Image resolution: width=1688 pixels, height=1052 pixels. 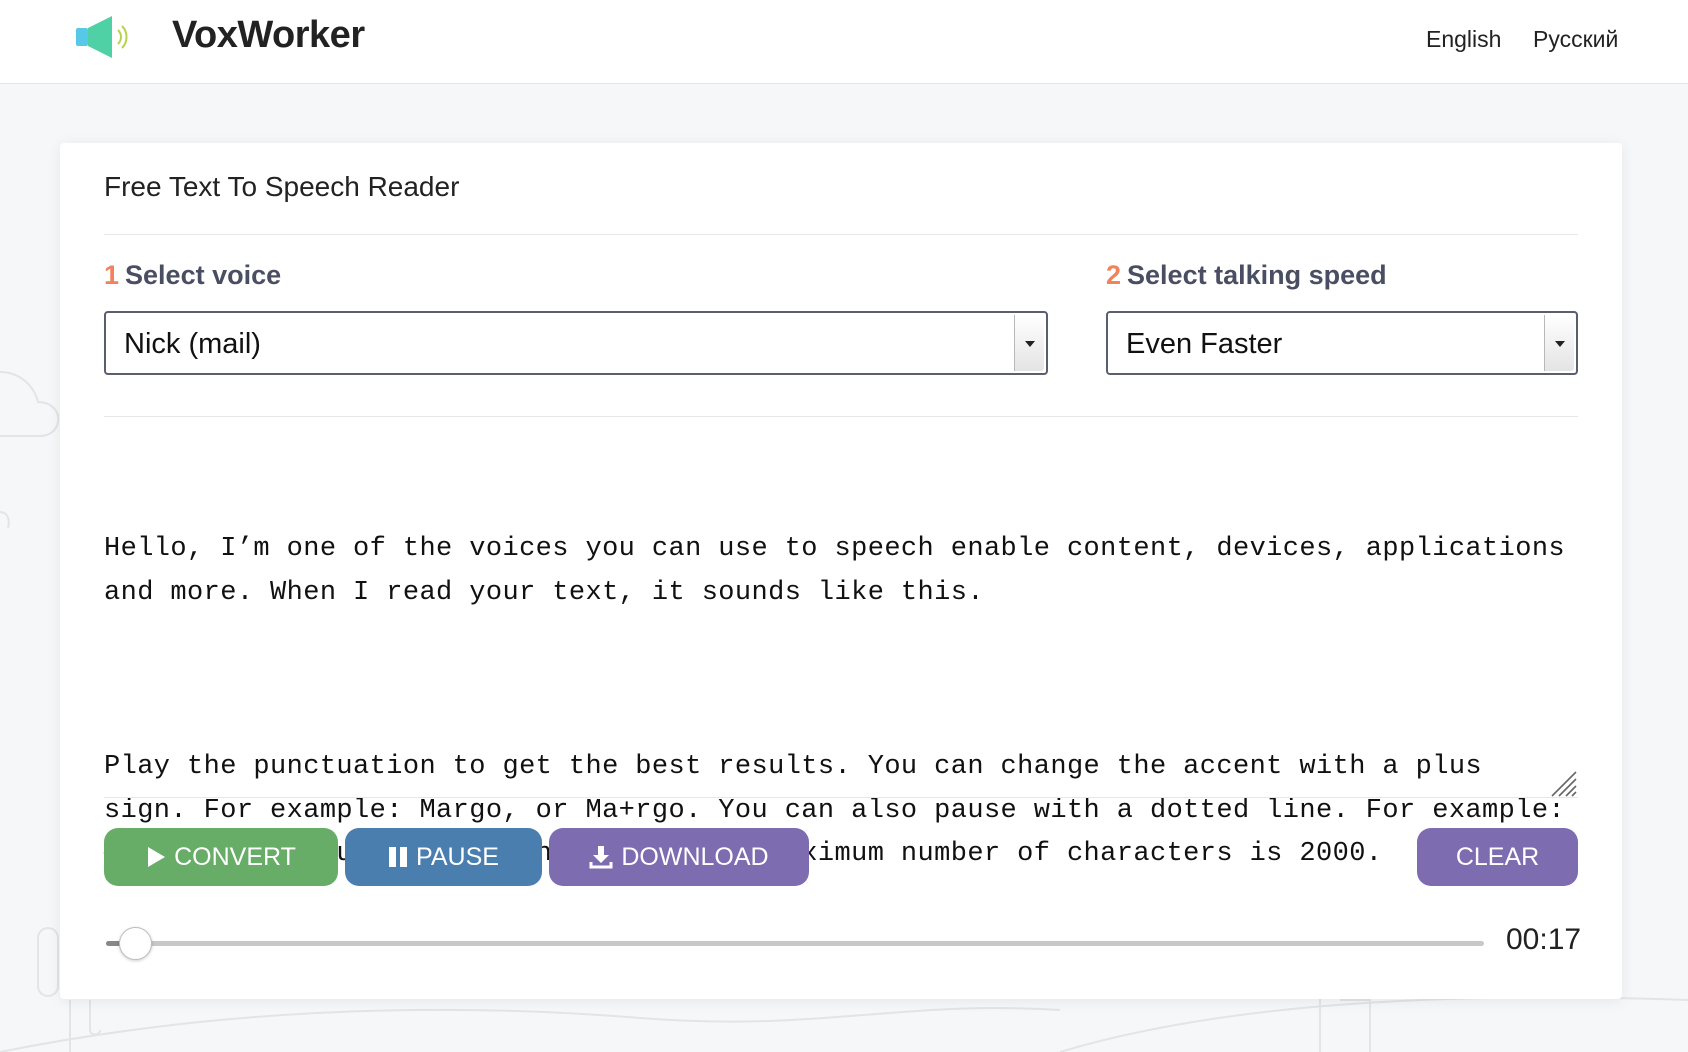 What do you see at coordinates (1463, 39) in the screenshot?
I see `language-english-link: English` at bounding box center [1463, 39].